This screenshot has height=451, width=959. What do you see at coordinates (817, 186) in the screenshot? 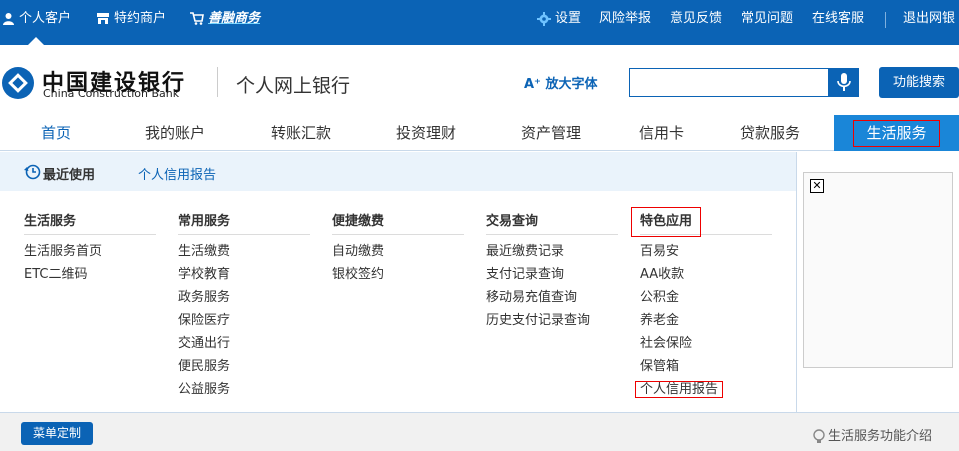
I see `close-icon: ✕` at bounding box center [817, 186].